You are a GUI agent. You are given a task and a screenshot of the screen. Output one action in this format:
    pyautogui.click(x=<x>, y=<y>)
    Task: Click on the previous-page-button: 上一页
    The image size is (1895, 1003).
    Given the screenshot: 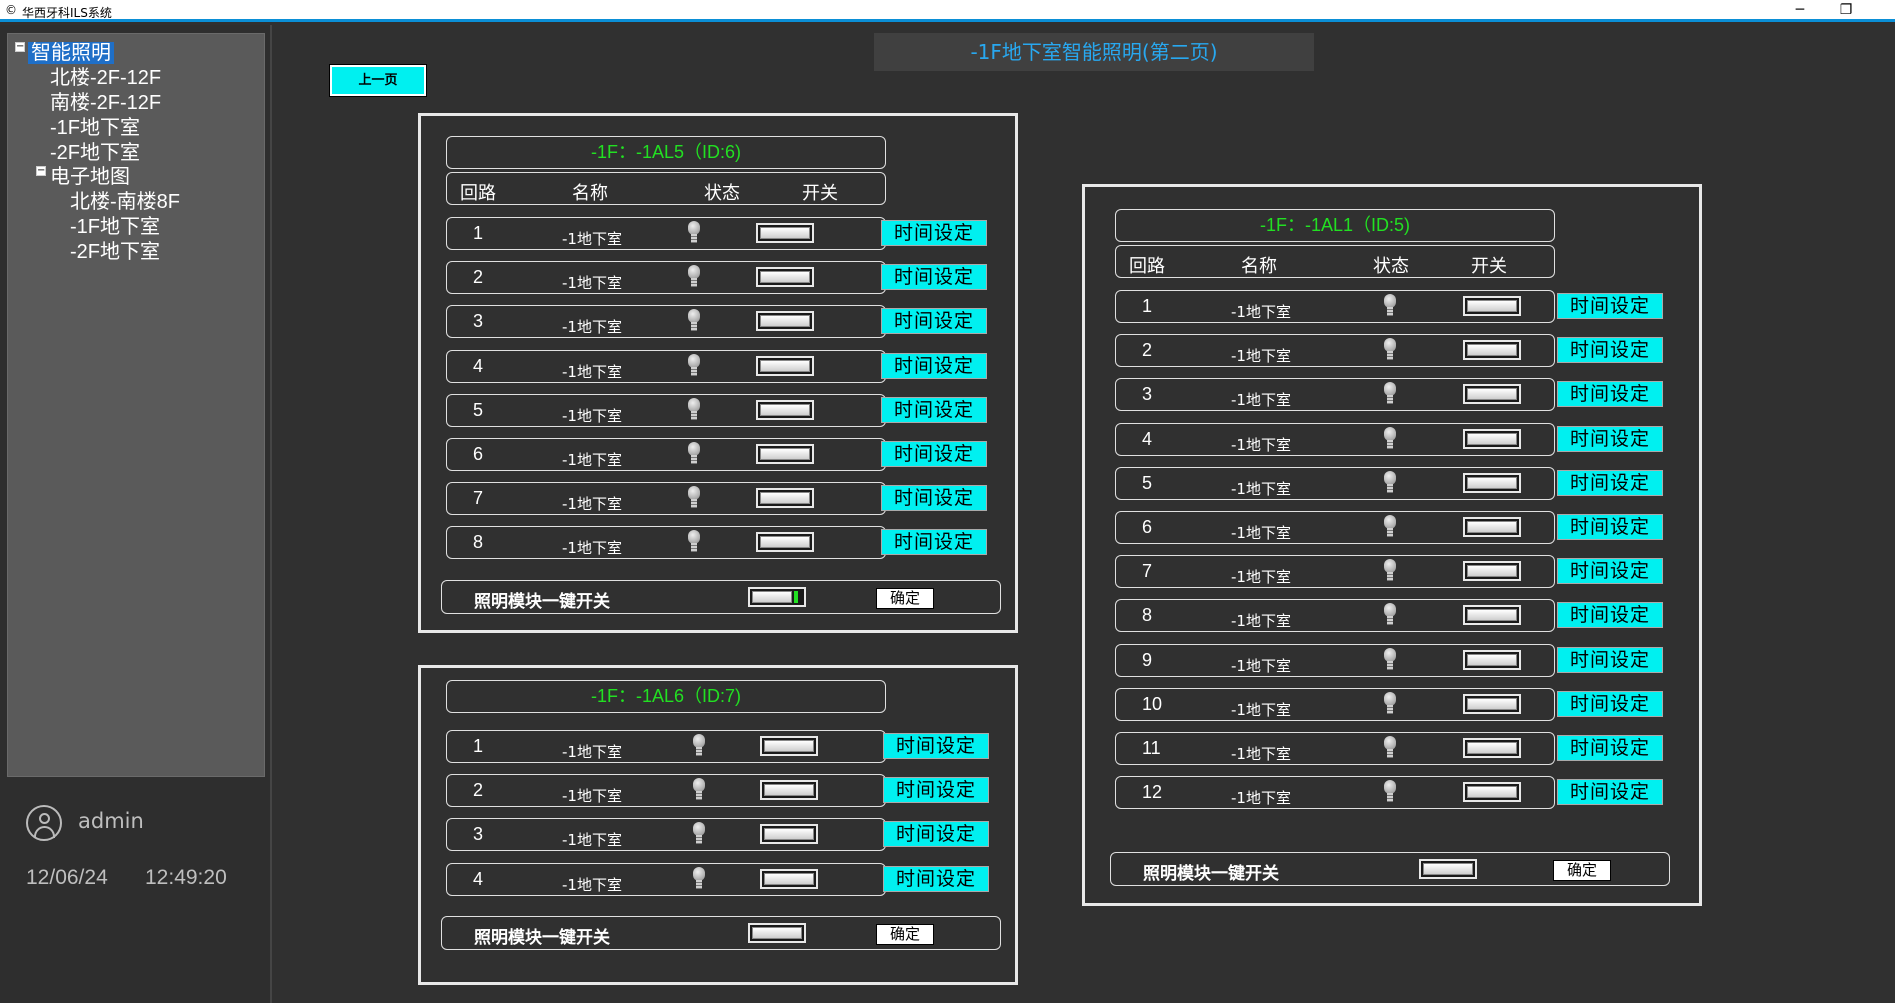 What is the action you would take?
    pyautogui.click(x=378, y=80)
    